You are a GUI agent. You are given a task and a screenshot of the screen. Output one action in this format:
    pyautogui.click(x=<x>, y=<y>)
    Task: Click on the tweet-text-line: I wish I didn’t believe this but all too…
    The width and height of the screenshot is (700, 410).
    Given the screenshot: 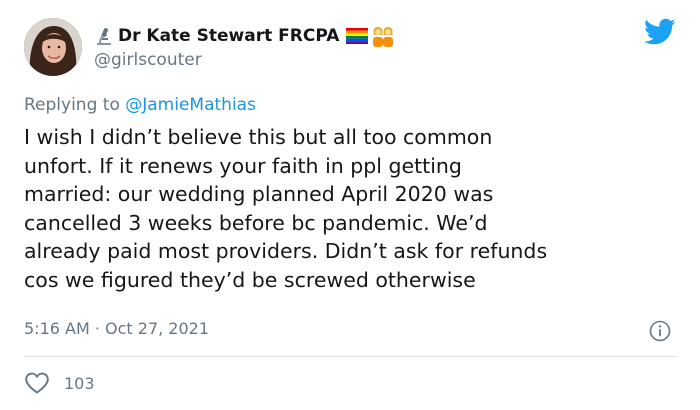 What is the action you would take?
    pyautogui.click(x=258, y=137)
    